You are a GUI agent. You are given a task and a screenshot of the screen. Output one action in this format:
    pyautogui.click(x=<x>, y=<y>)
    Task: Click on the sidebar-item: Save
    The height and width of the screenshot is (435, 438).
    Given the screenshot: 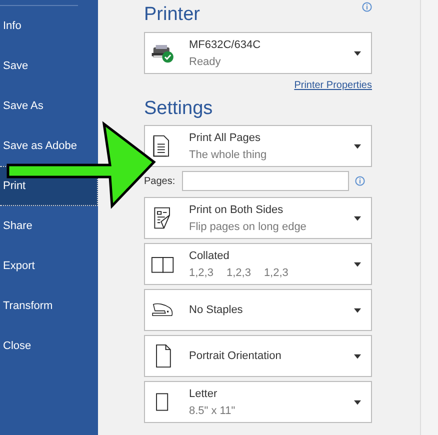 What is the action you would take?
    pyautogui.click(x=49, y=66)
    